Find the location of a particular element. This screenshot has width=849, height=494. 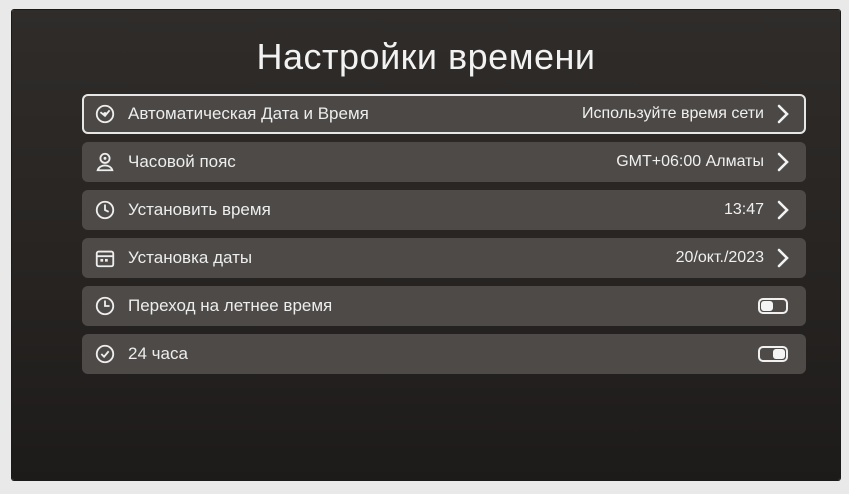

setting-label: Часовой пояс is located at coordinates (182, 161).